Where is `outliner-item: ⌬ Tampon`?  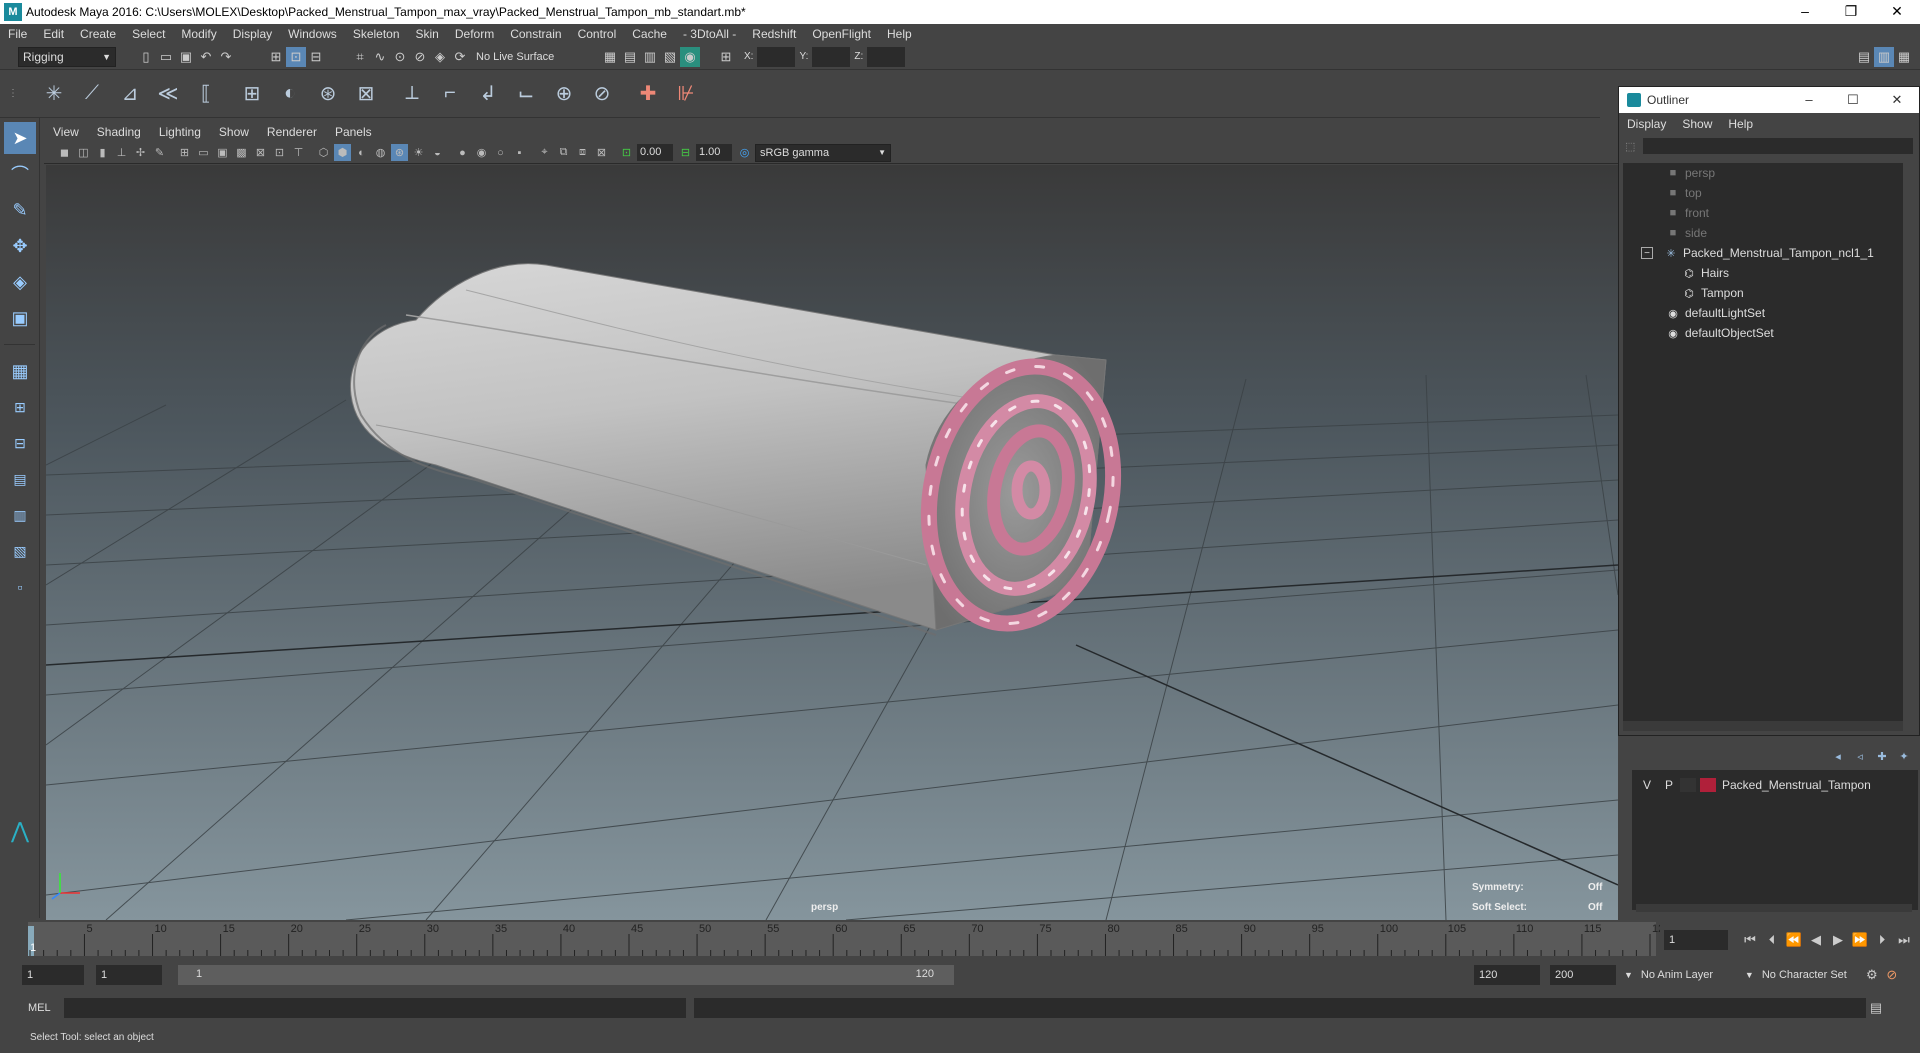
outliner-item: ⌬ Tampon is located at coordinates (1763, 293).